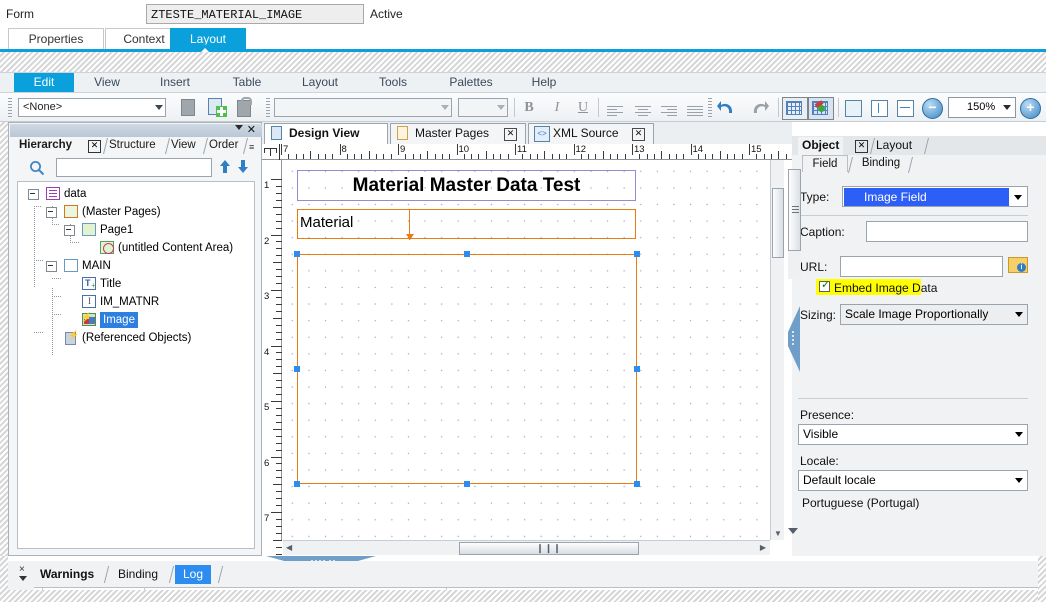 This screenshot has width=1046, height=602. I want to click on material-field-object: Material, so click(466, 224).